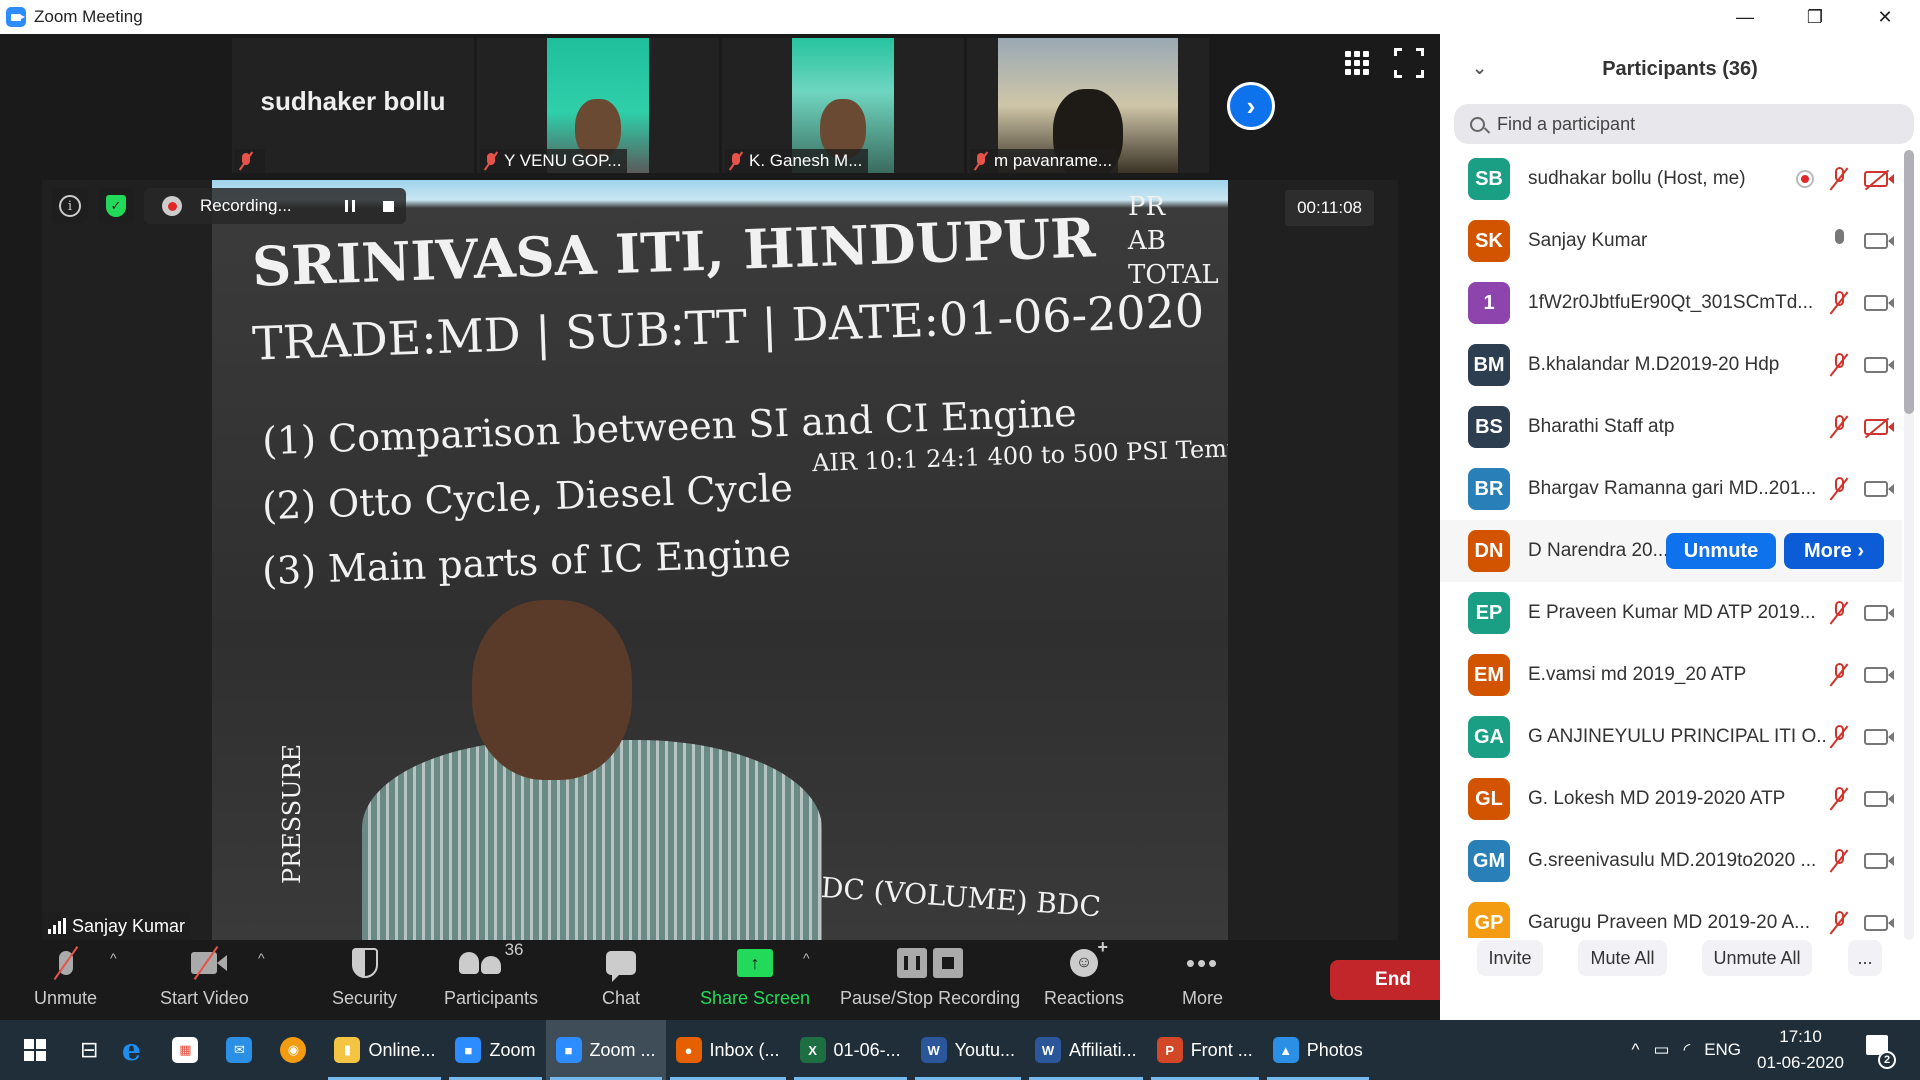  What do you see at coordinates (1202, 980) in the screenshot?
I see `more-button: ••• More` at bounding box center [1202, 980].